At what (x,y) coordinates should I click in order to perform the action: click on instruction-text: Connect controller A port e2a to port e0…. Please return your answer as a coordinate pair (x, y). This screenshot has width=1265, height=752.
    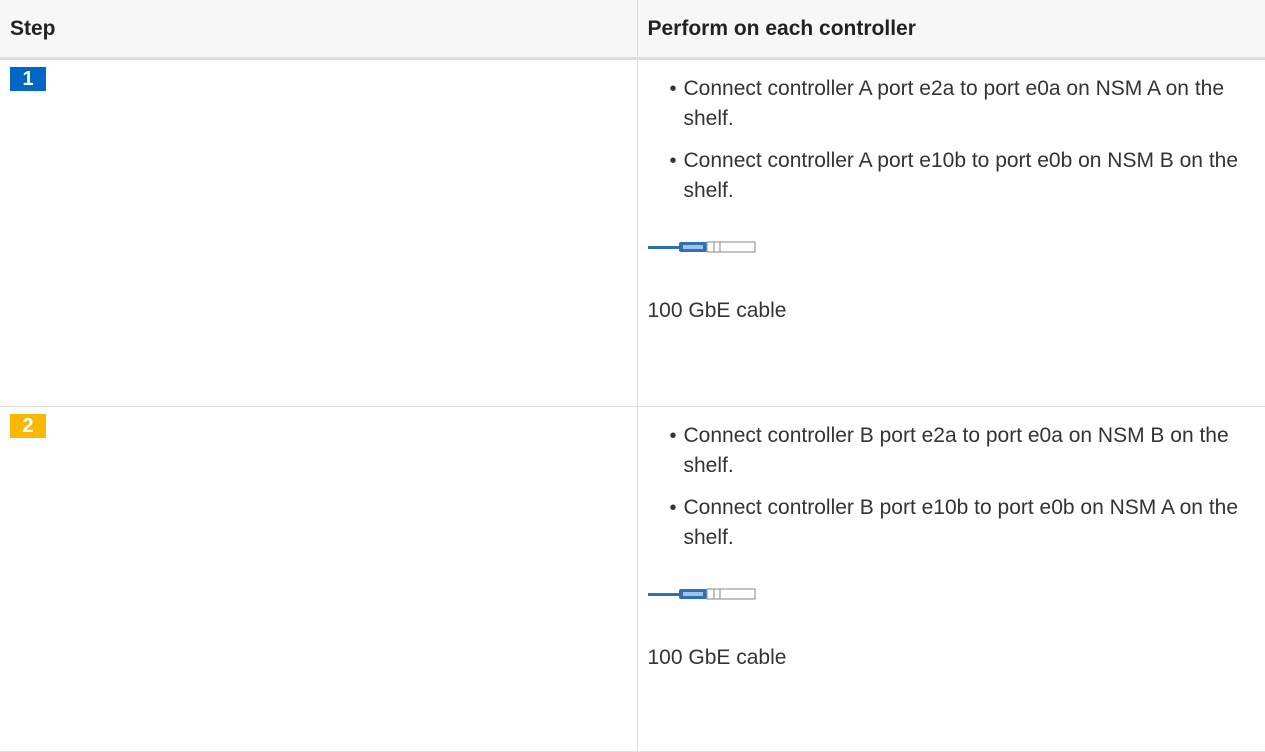
    Looking at the image, I should click on (954, 103).